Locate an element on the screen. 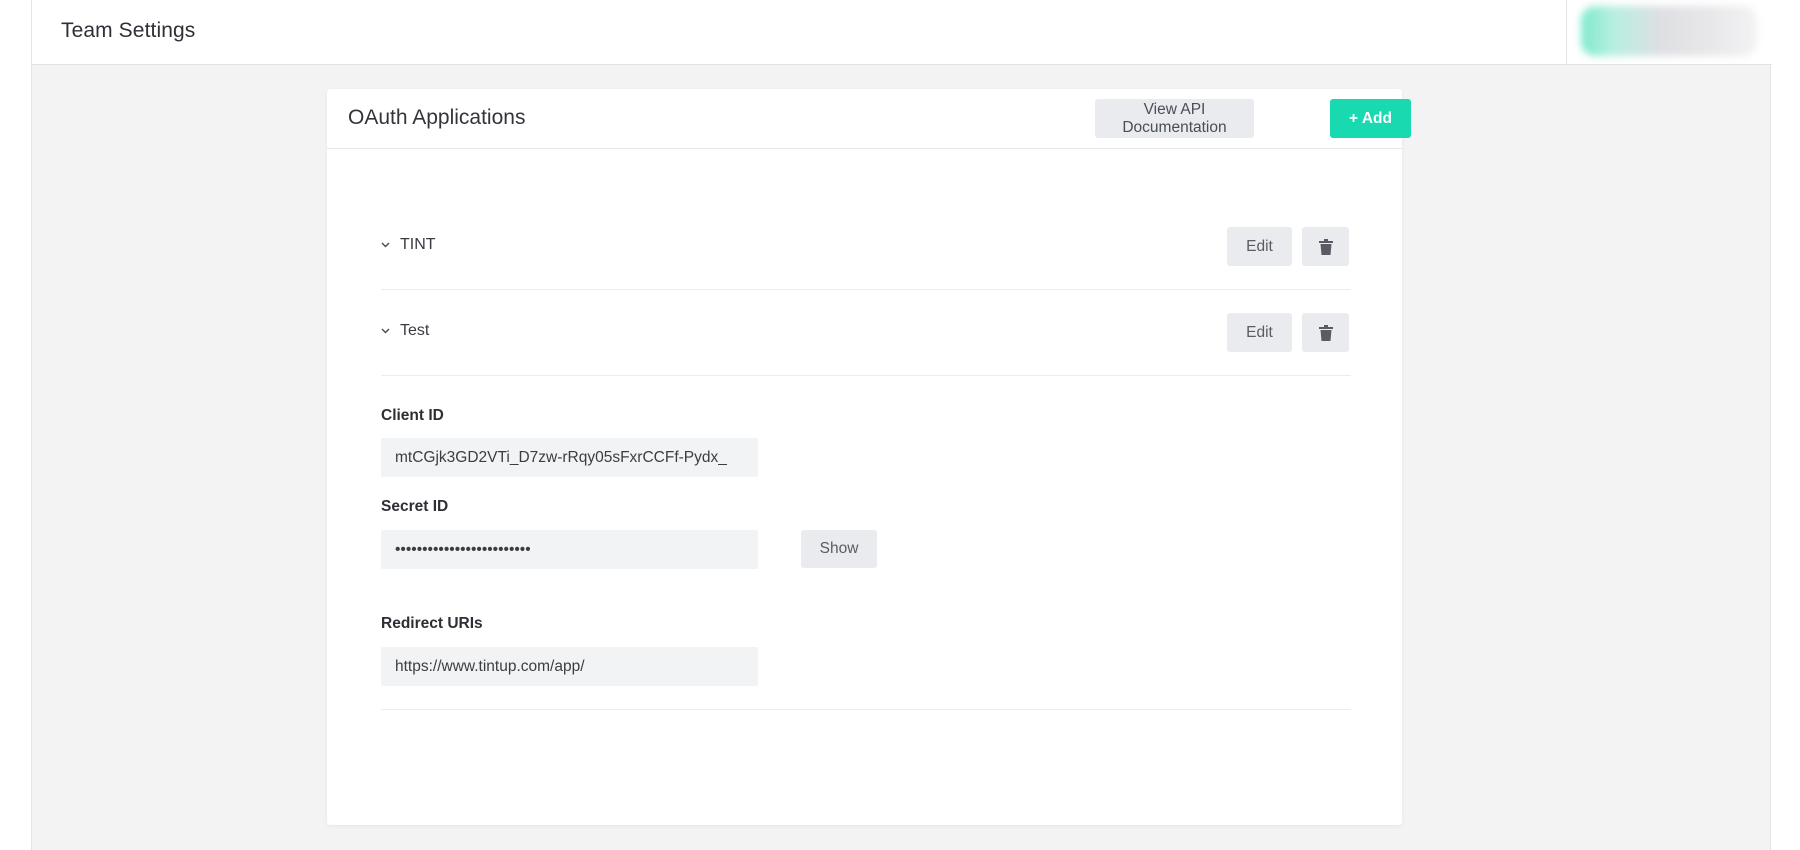 The width and height of the screenshot is (1800, 850). secret-id-field: ••••••••••••••••••••••••• is located at coordinates (569, 549).